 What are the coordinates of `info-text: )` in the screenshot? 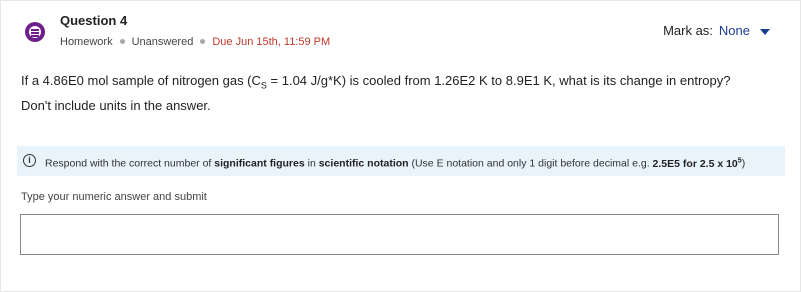 It's located at (743, 163).